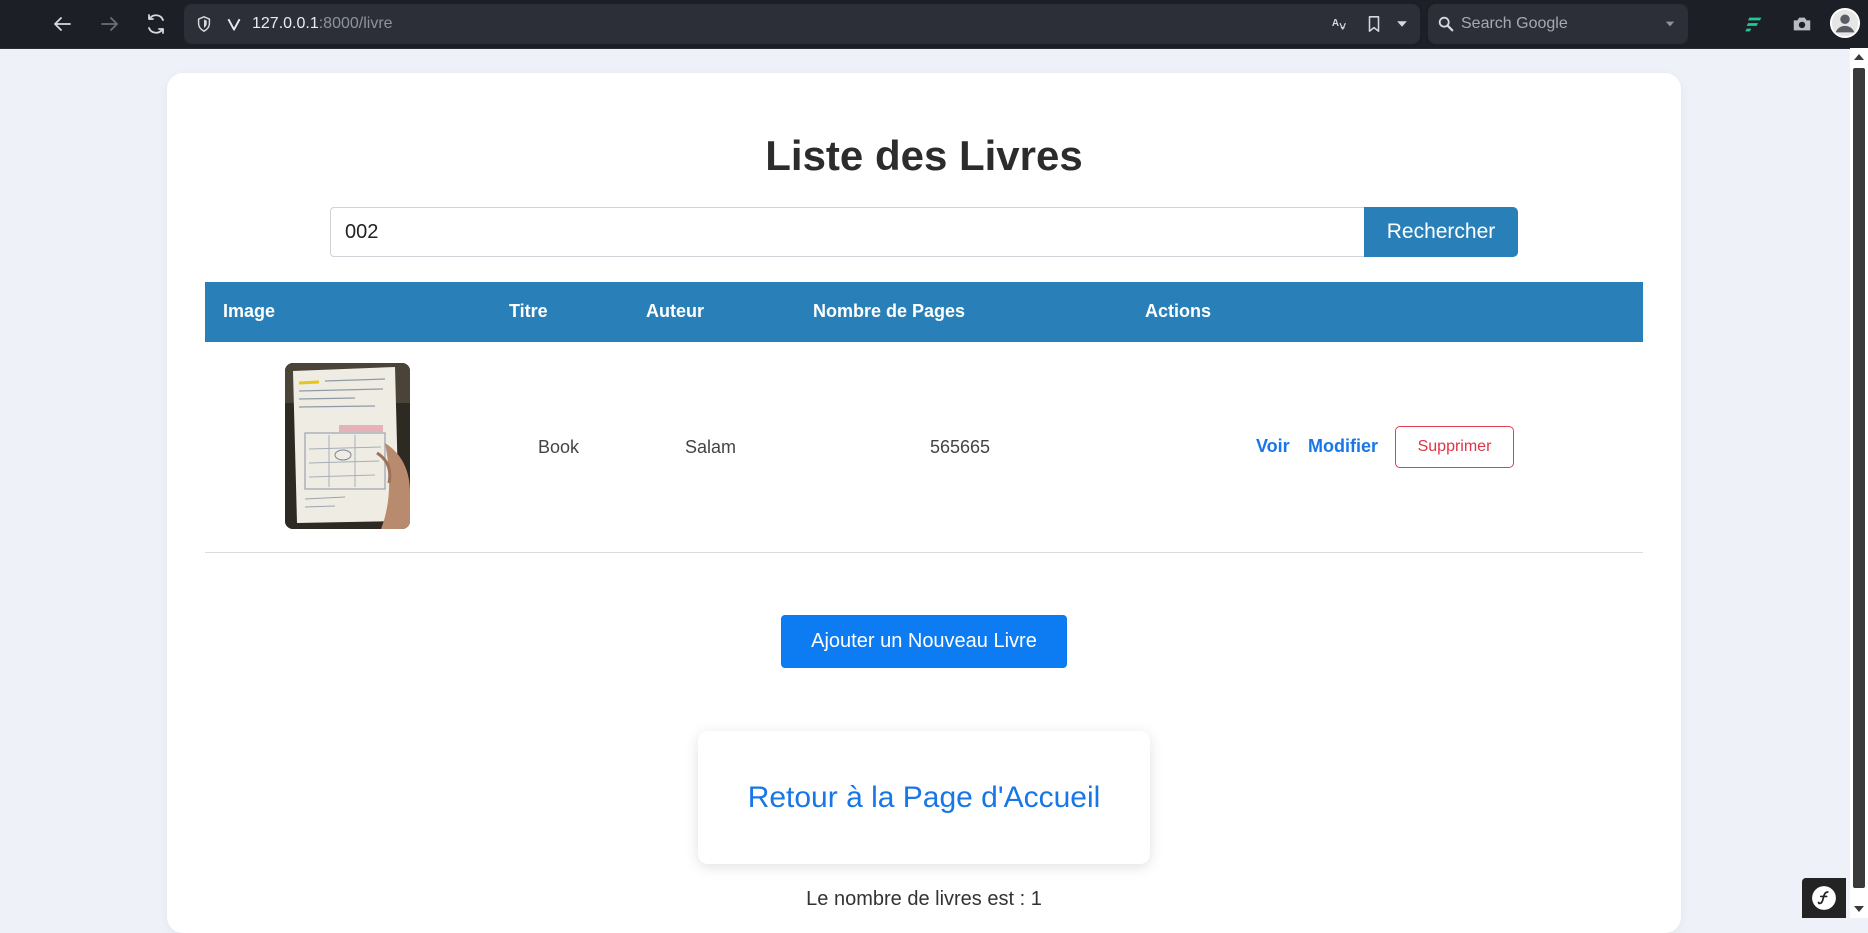 This screenshot has width=1868, height=933. I want to click on add-book-button: Ajouter un Nouveau Livre, so click(924, 641).